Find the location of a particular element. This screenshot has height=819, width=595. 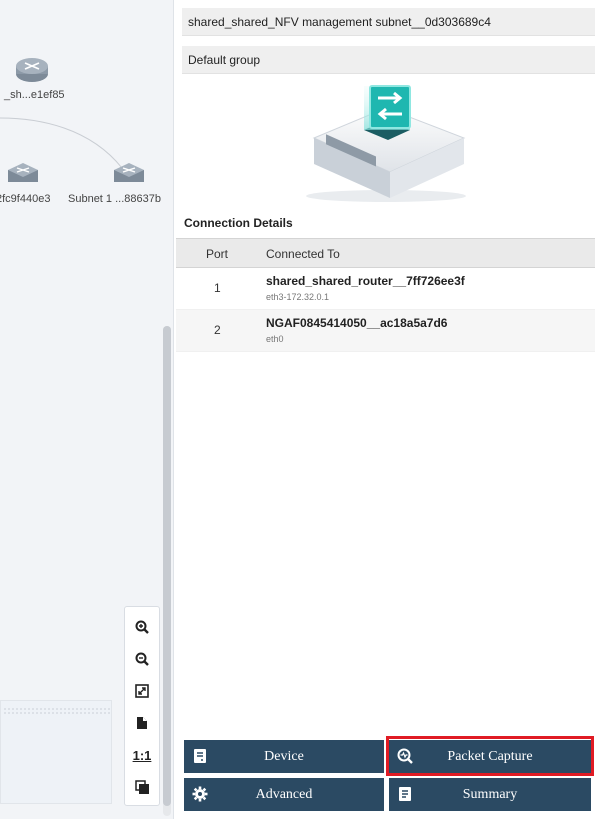

device-icon is located at coordinates (200, 756).